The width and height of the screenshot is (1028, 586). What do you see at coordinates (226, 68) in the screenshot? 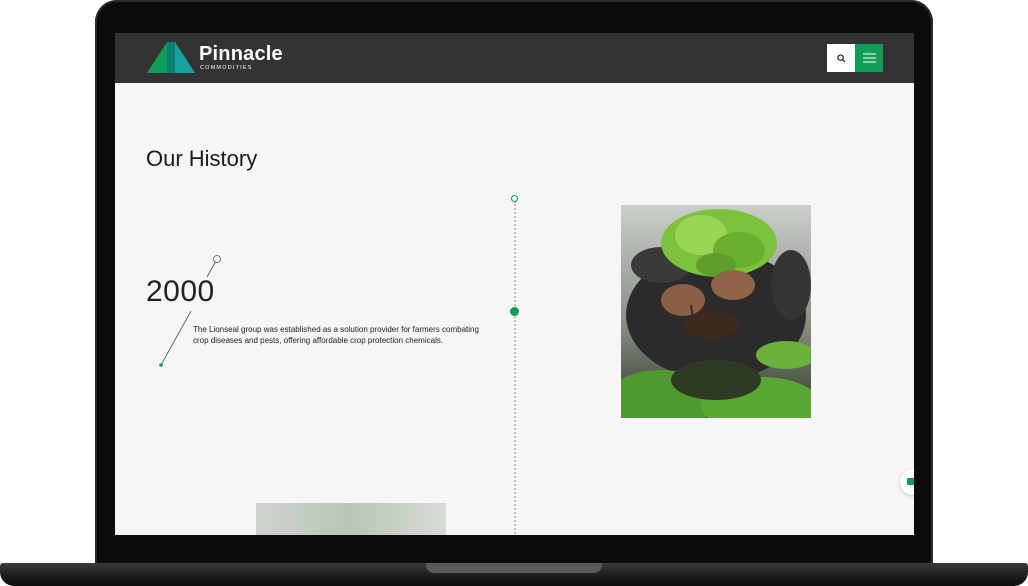
I see `brand-subtitle: COMMODITIES` at bounding box center [226, 68].